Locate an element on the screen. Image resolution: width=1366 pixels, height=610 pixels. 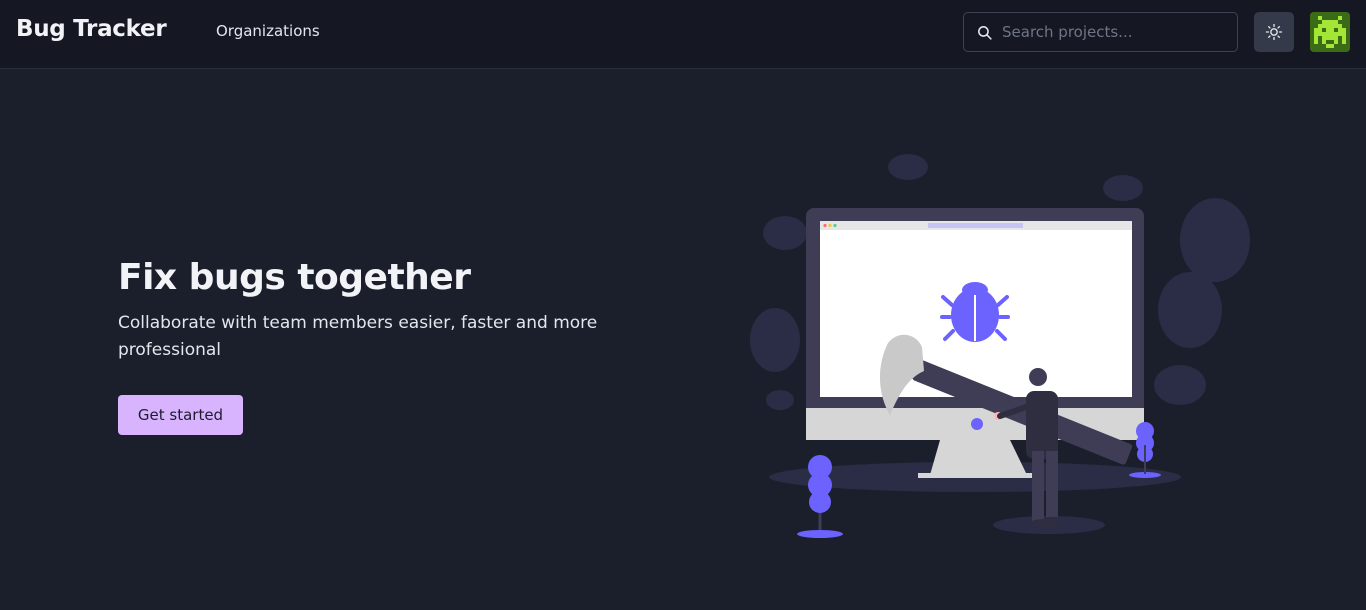
brand-logo: Bug Tracker is located at coordinates (91, 29).